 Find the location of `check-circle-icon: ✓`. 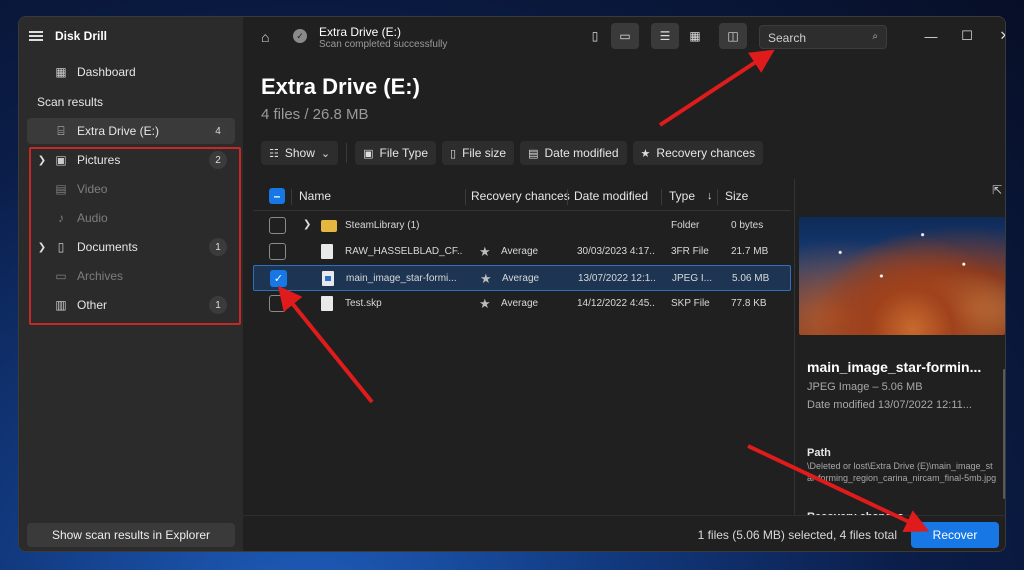

check-circle-icon: ✓ is located at coordinates (300, 36).